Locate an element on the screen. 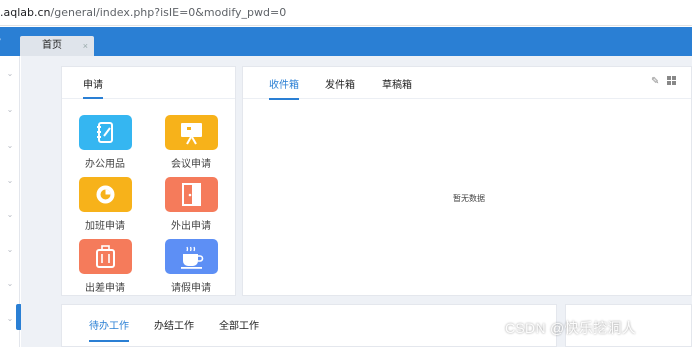  empty-state-text: 暂无数据 is located at coordinates (469, 198).